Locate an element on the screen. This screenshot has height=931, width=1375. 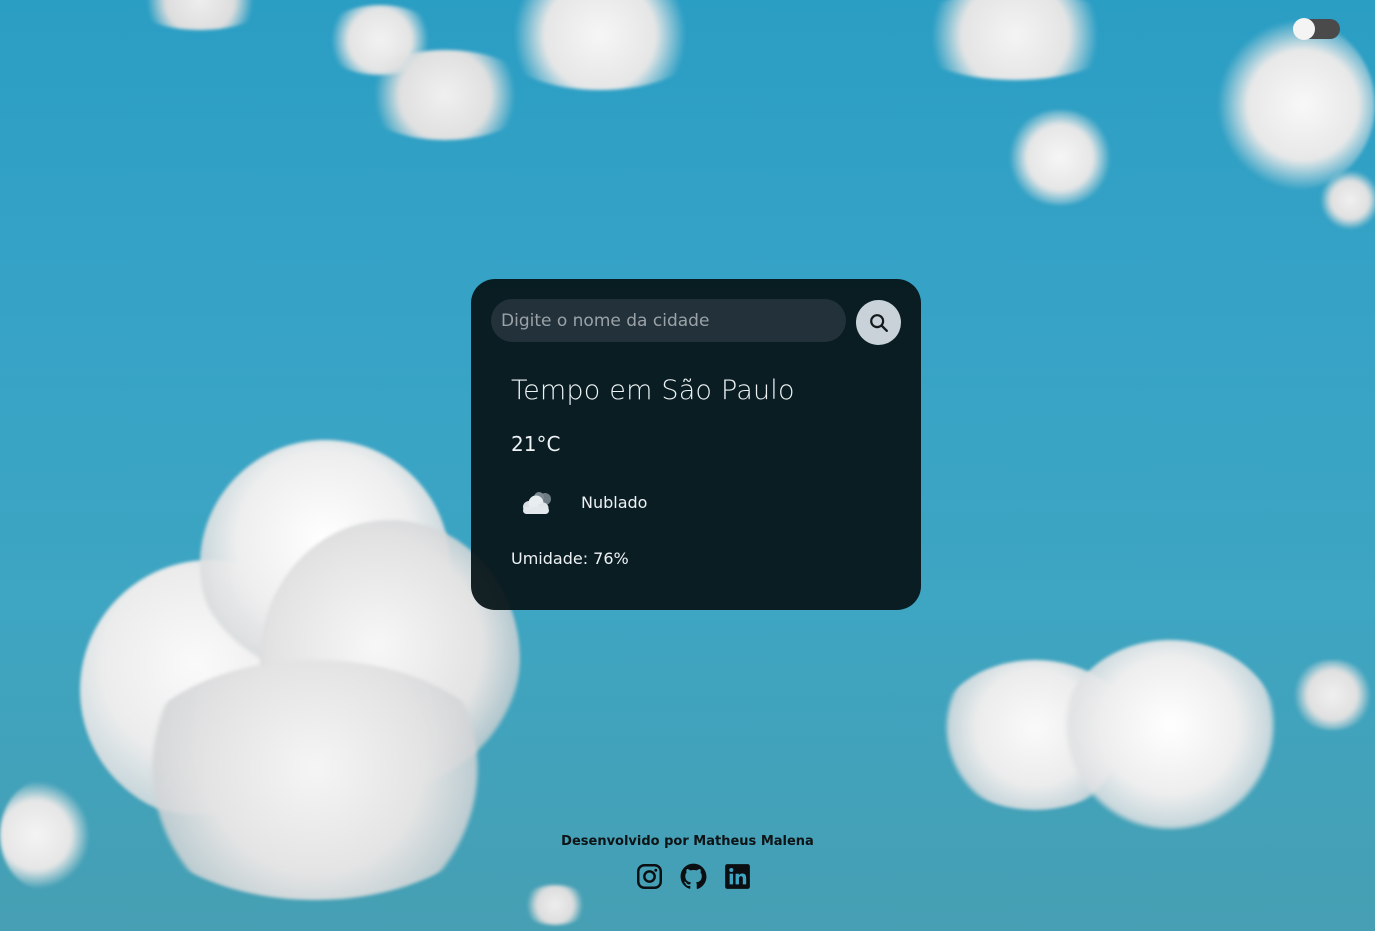
instagram-link is located at coordinates (649, 876).